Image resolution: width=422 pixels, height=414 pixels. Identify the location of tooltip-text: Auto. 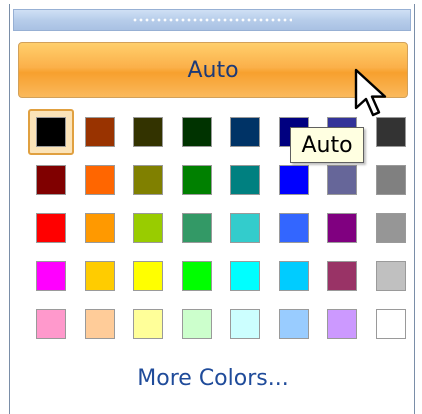
(327, 145).